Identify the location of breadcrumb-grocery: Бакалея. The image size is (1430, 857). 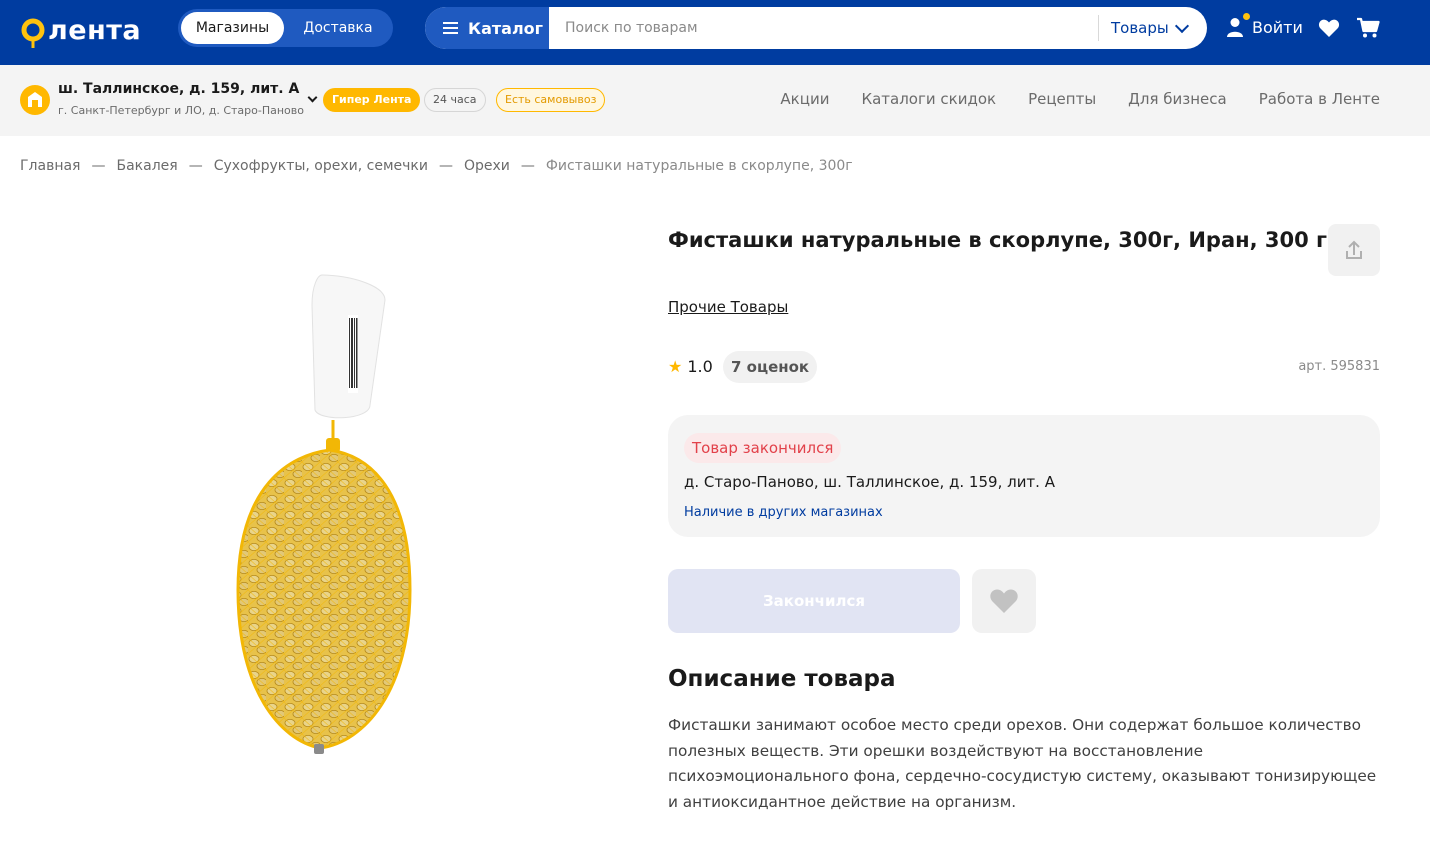
(146, 166).